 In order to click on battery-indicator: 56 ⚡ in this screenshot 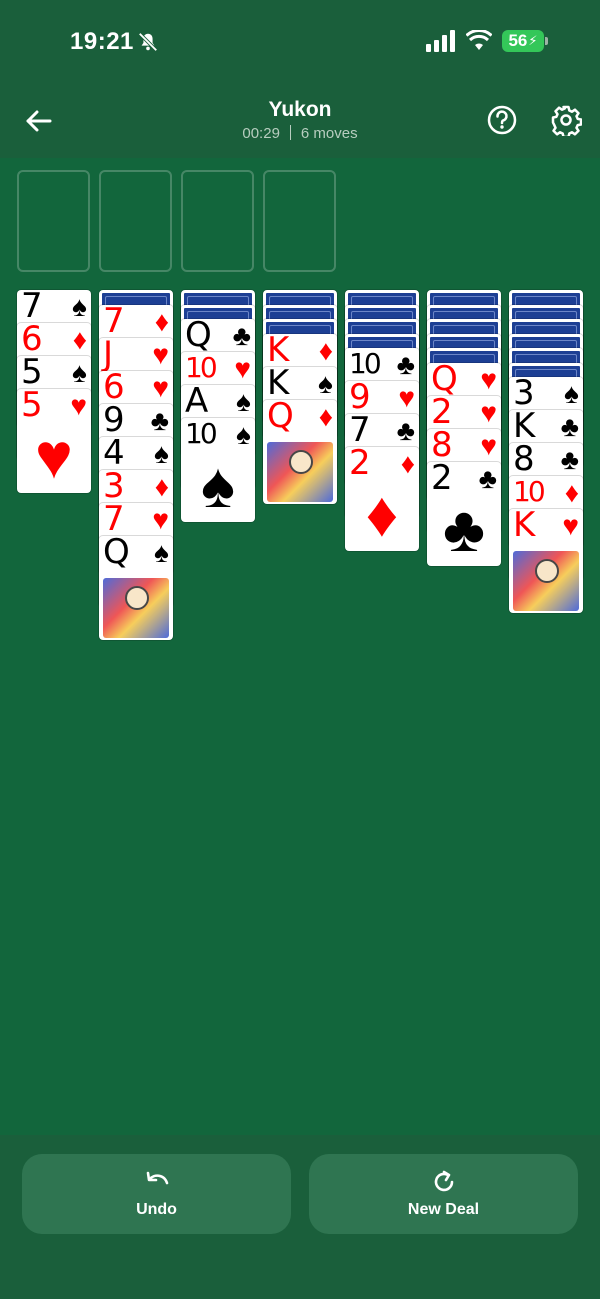, I will do `click(523, 41)`.